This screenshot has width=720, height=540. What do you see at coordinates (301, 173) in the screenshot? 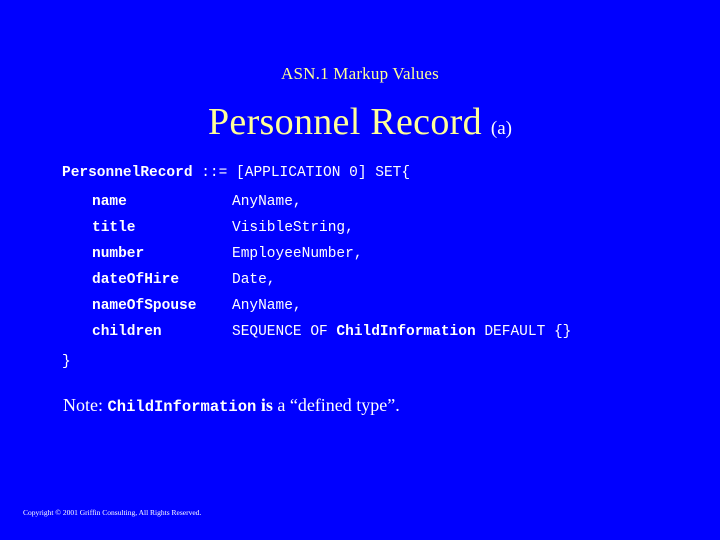
I see `type-header-rest: ::= [APPLICATION 0] SET{` at bounding box center [301, 173].